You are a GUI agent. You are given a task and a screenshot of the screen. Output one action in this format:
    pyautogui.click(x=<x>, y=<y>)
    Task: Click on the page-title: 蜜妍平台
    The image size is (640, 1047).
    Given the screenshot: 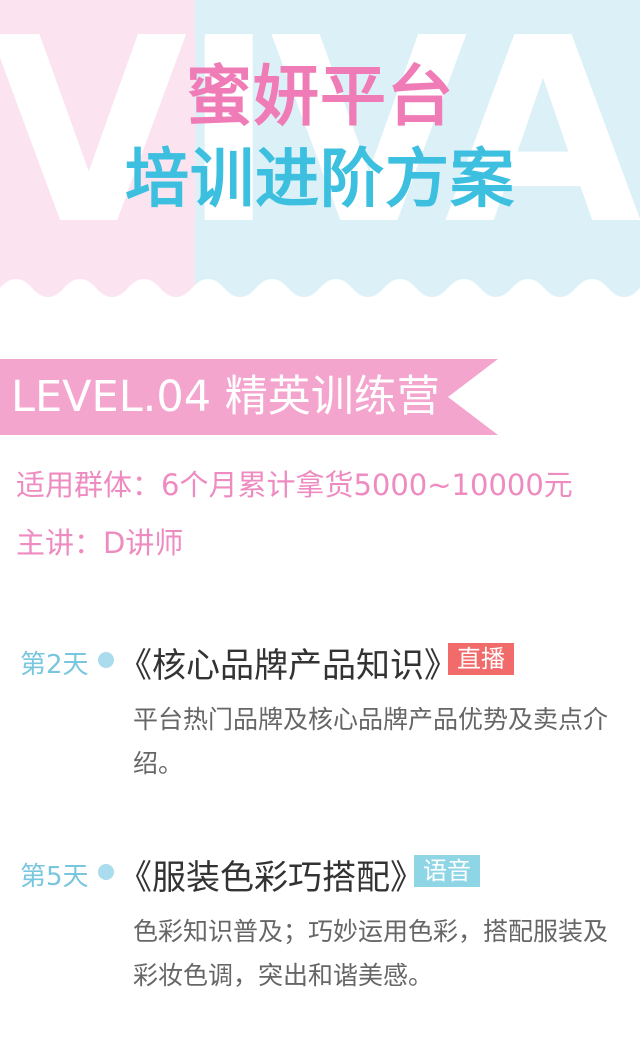 What is the action you would take?
    pyautogui.click(x=320, y=96)
    